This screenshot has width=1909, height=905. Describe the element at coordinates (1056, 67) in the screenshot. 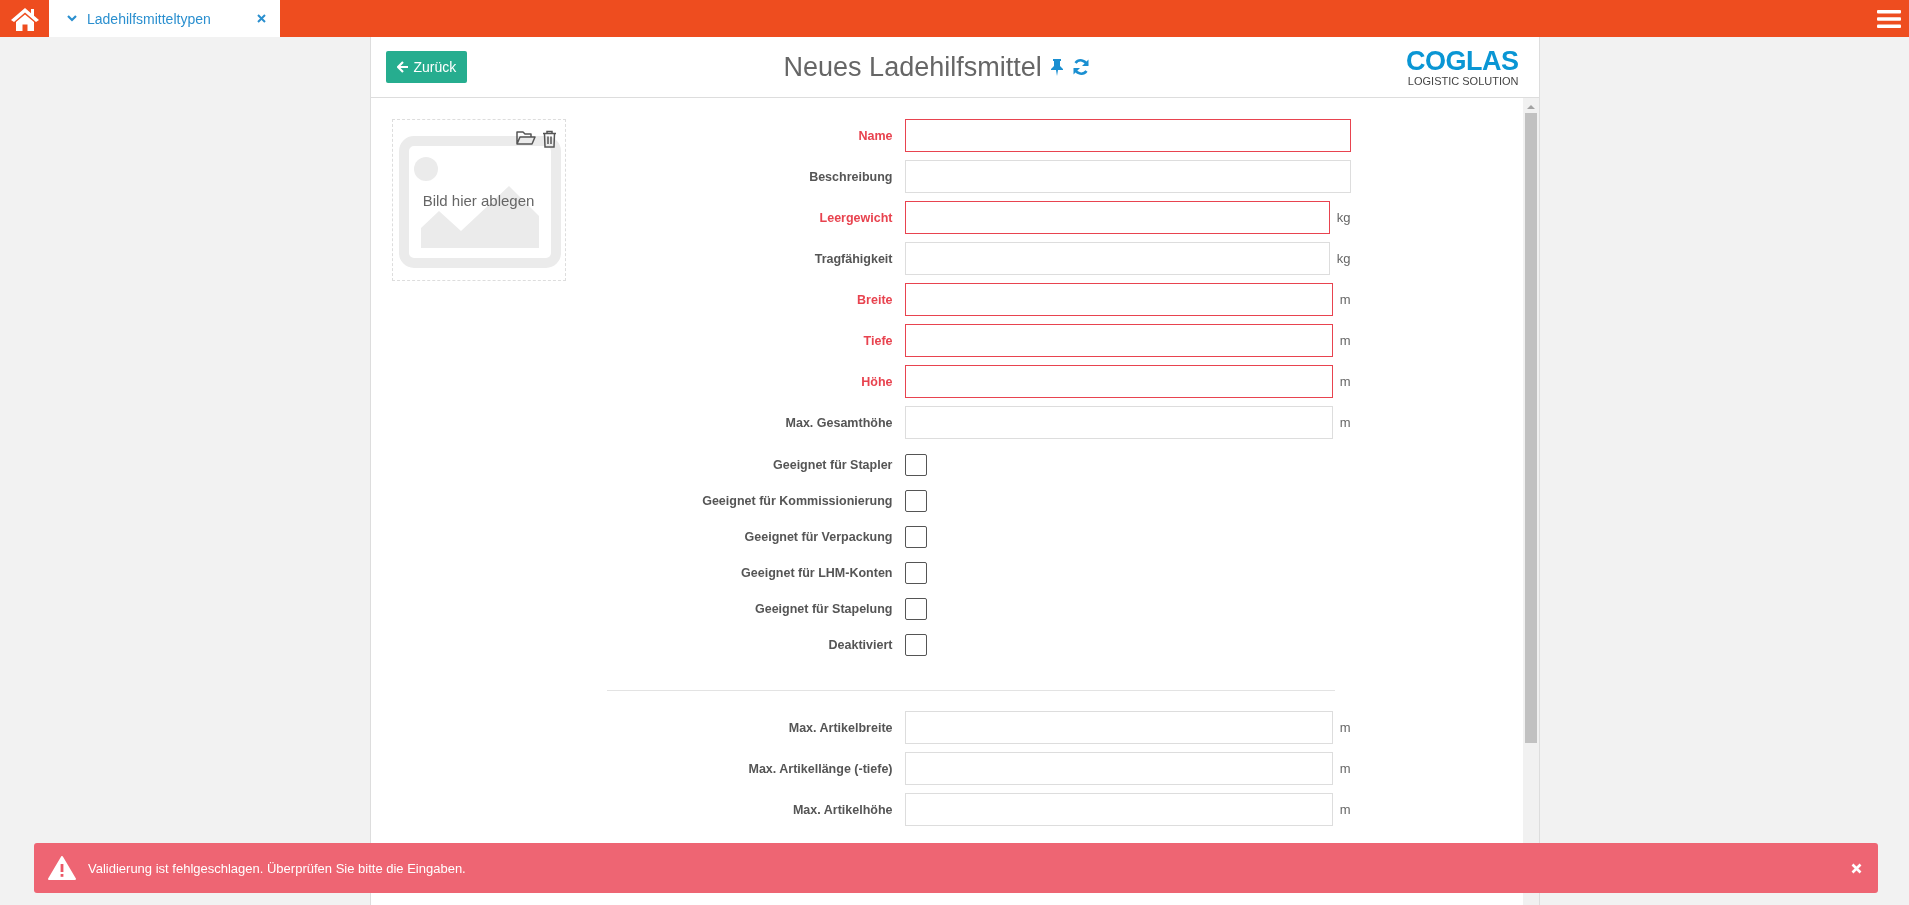

I see `pin-icon` at that location.